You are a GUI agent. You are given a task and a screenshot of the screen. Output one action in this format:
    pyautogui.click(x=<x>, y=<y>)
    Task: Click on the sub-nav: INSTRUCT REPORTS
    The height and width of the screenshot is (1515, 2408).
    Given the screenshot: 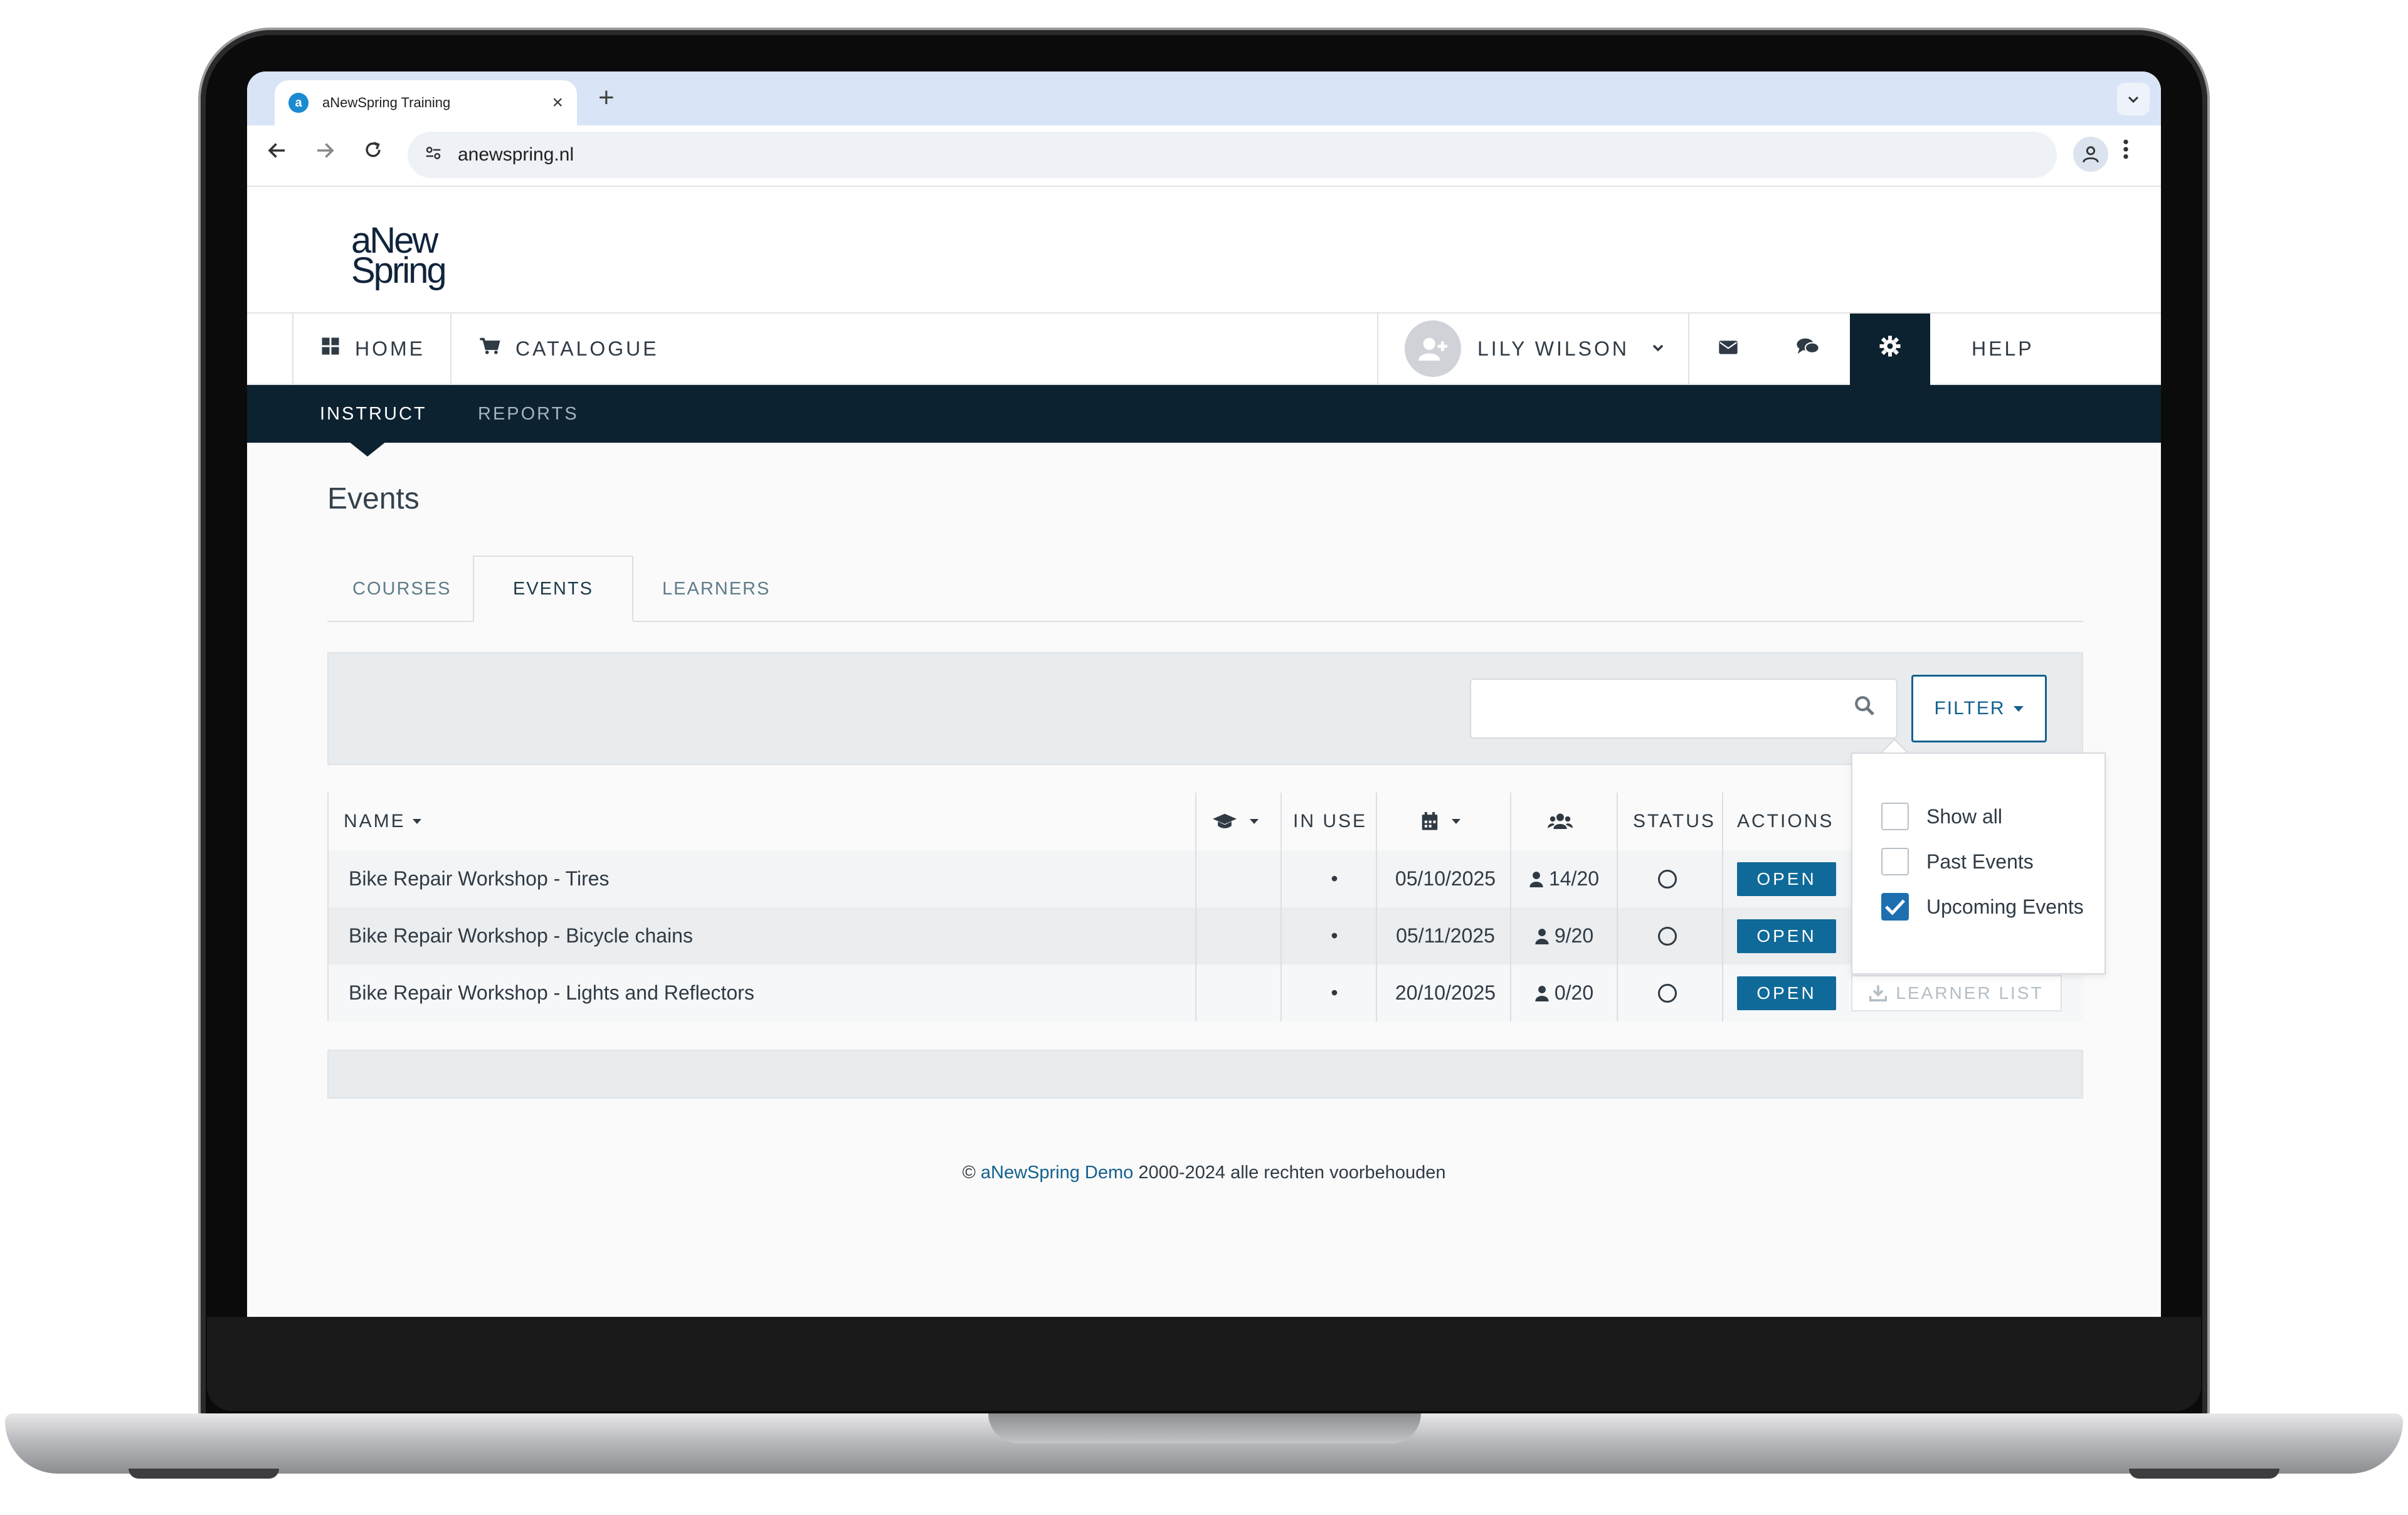 What is the action you would take?
    pyautogui.click(x=1204, y=414)
    